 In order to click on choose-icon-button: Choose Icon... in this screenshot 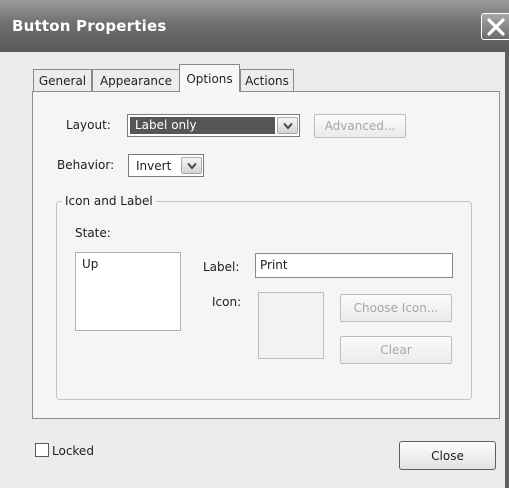, I will do `click(396, 308)`.